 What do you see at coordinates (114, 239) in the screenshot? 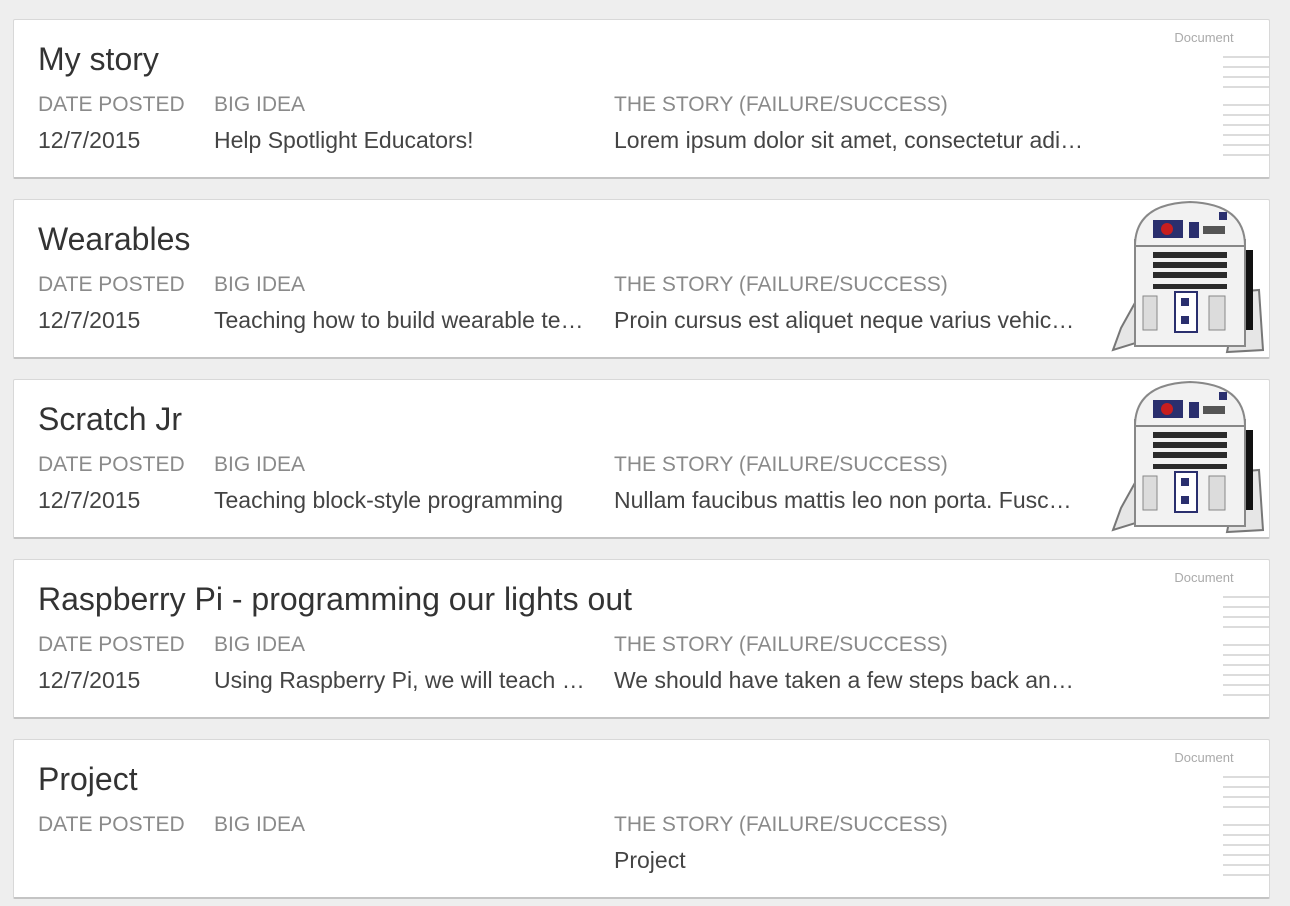
I see `story-title: Wearables` at bounding box center [114, 239].